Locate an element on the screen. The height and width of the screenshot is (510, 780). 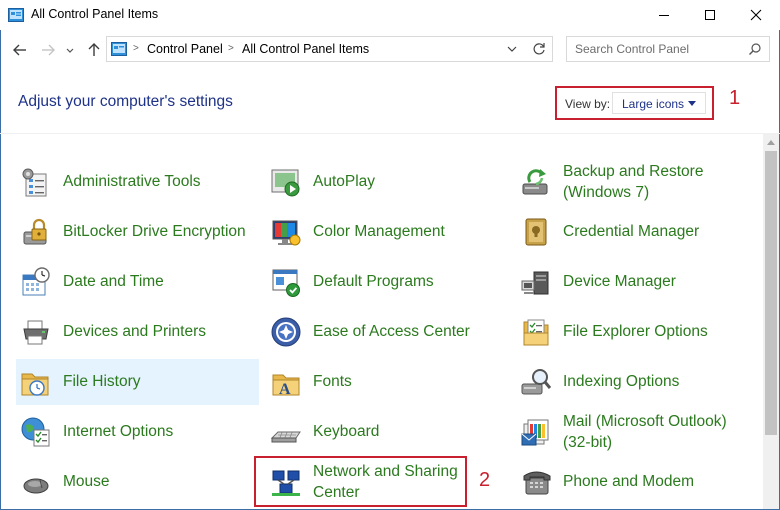
view-by-label: View by: is located at coordinates (588, 104).